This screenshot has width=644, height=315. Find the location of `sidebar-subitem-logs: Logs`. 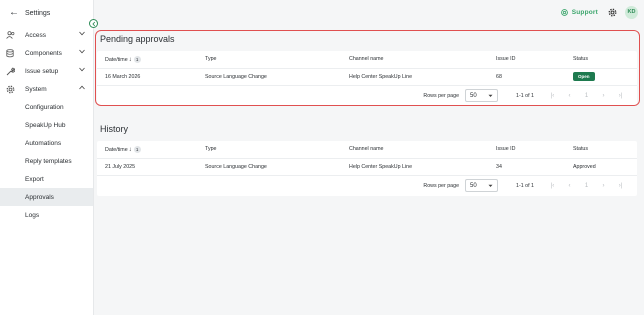

sidebar-subitem-logs: Logs is located at coordinates (46, 215).